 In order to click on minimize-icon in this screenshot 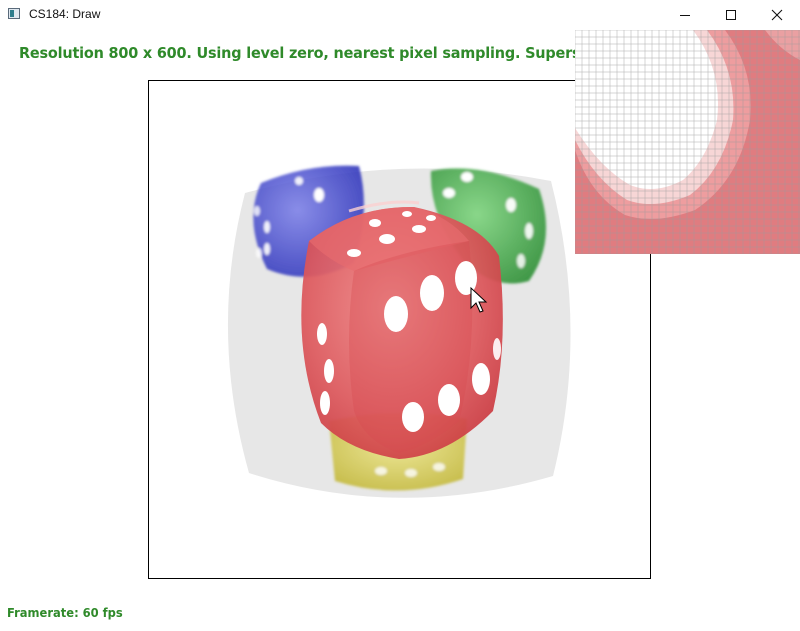, I will do `click(685, 15)`.